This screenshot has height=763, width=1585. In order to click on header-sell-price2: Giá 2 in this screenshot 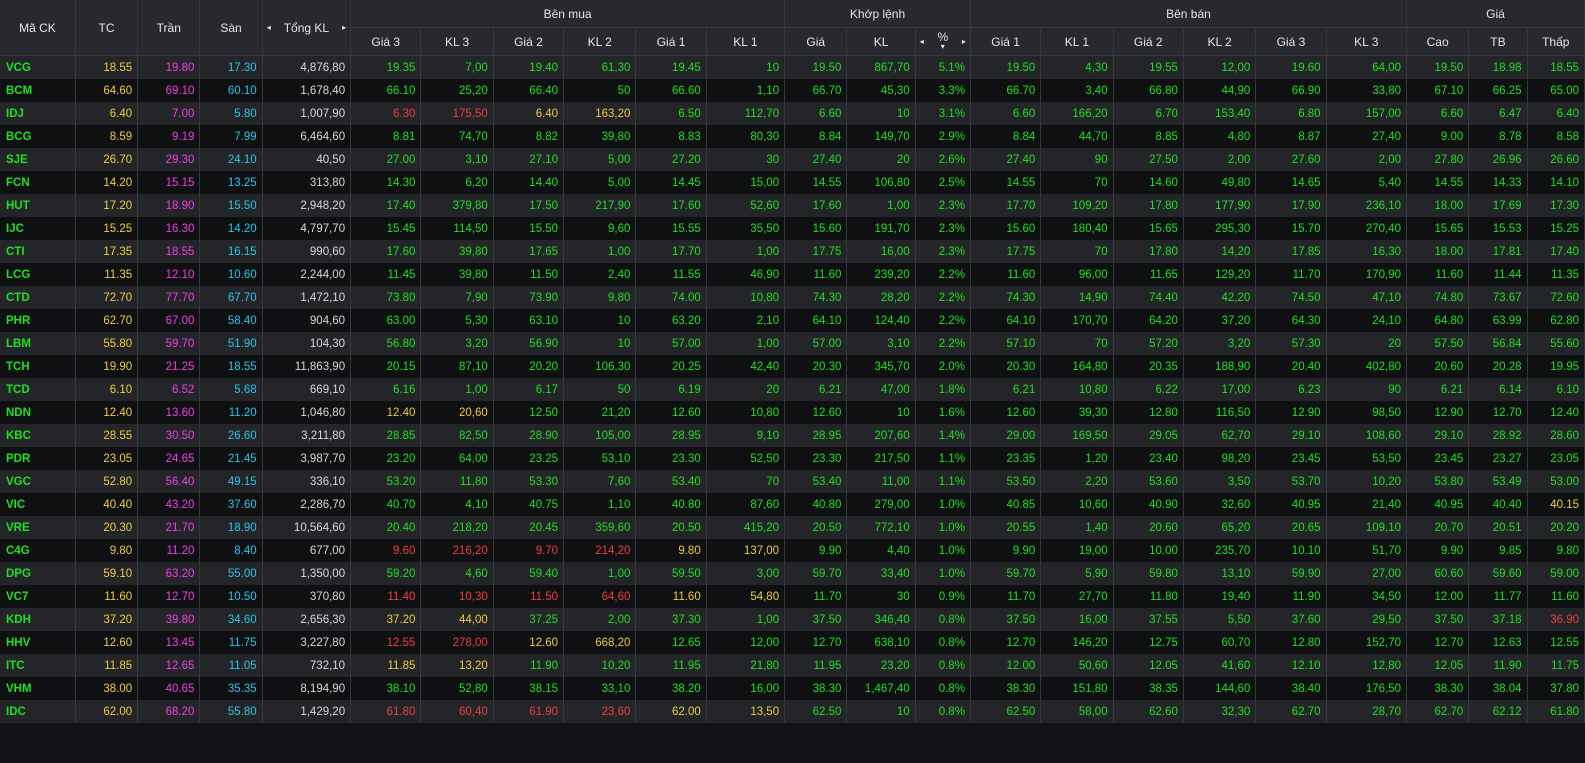, I will do `click(1148, 41)`.